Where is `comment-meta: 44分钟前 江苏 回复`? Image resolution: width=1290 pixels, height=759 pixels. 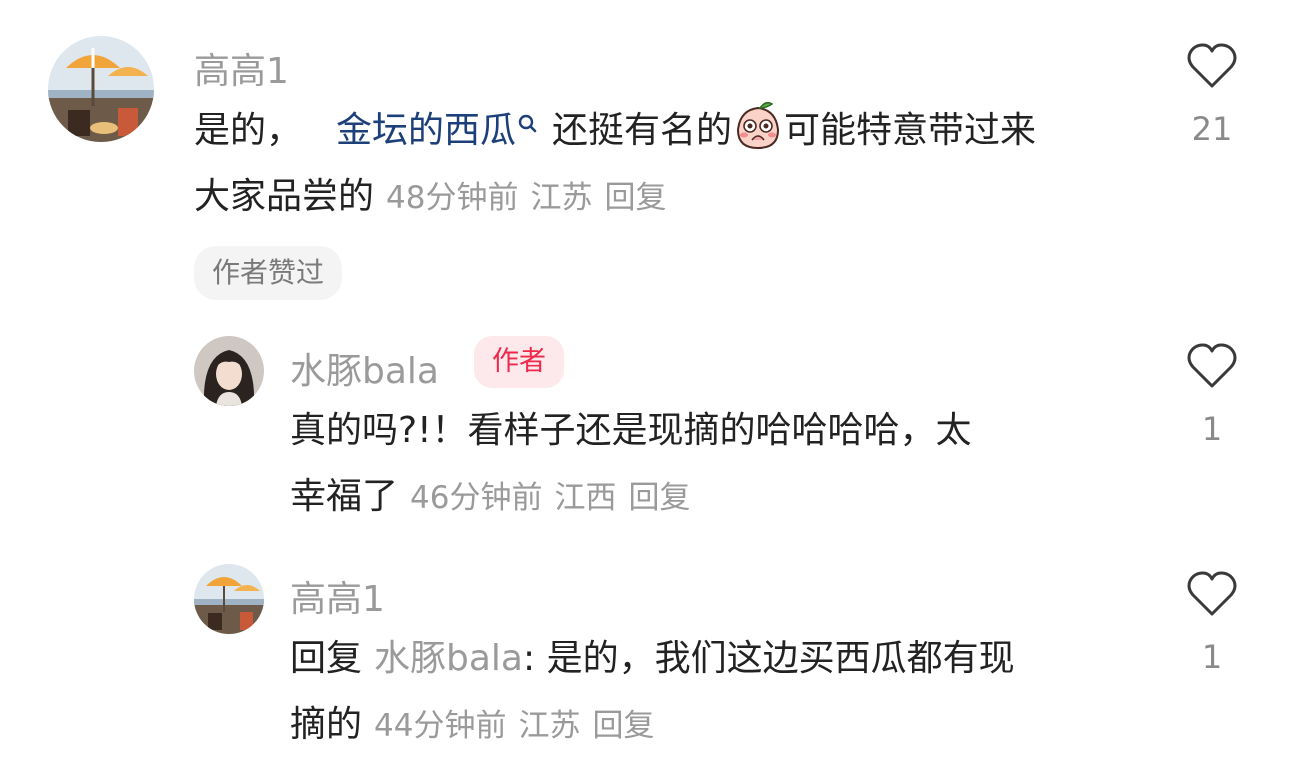 comment-meta: 44分钟前 江苏 回复 is located at coordinates (520, 726).